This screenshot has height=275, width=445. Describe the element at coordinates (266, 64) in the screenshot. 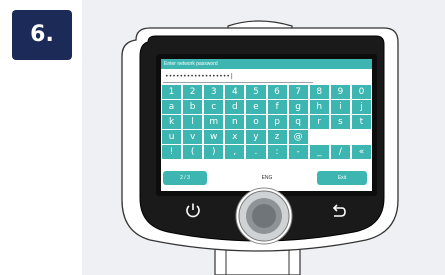

I see `screen-title: Enter network password` at that location.